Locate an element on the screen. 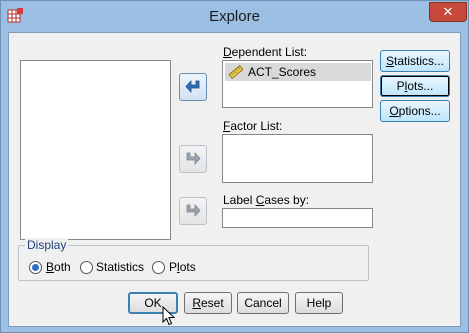 This screenshot has width=469, height=333. window-title: Explore is located at coordinates (234, 16).